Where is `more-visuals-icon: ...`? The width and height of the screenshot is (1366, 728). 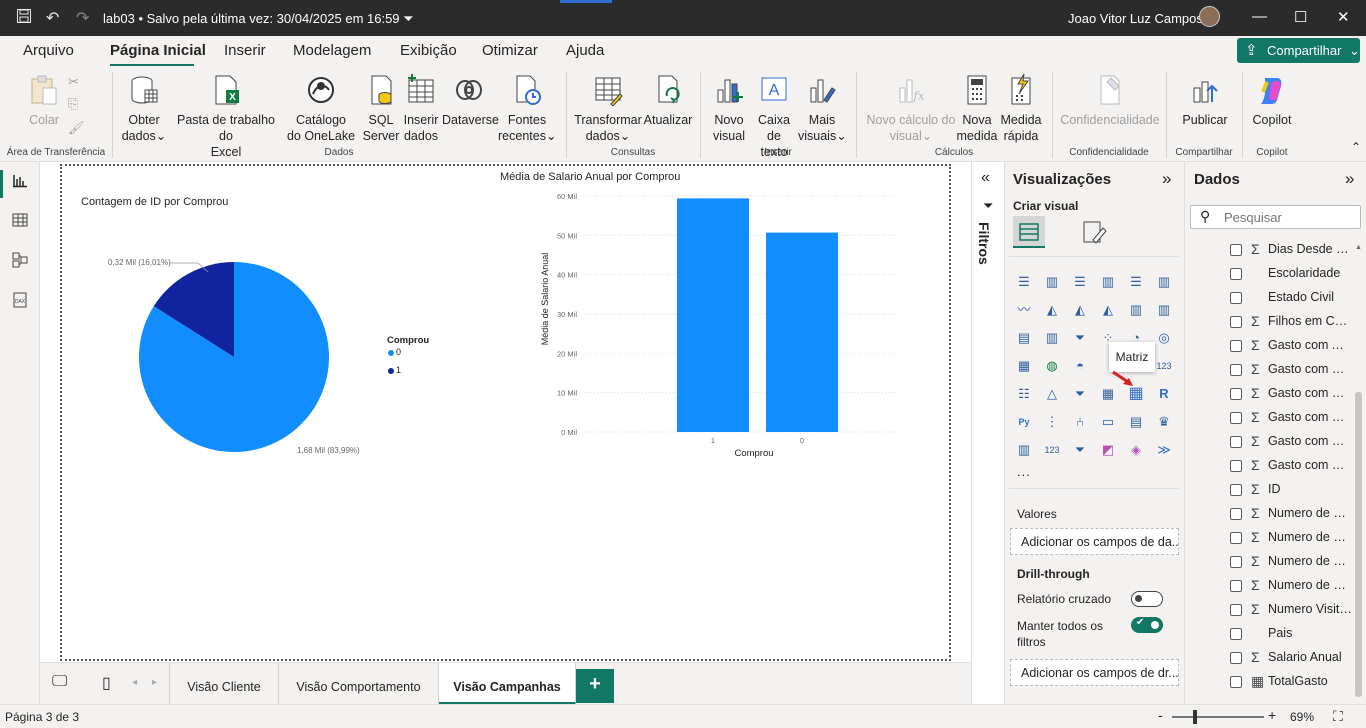 more-visuals-icon: ... is located at coordinates (1024, 471).